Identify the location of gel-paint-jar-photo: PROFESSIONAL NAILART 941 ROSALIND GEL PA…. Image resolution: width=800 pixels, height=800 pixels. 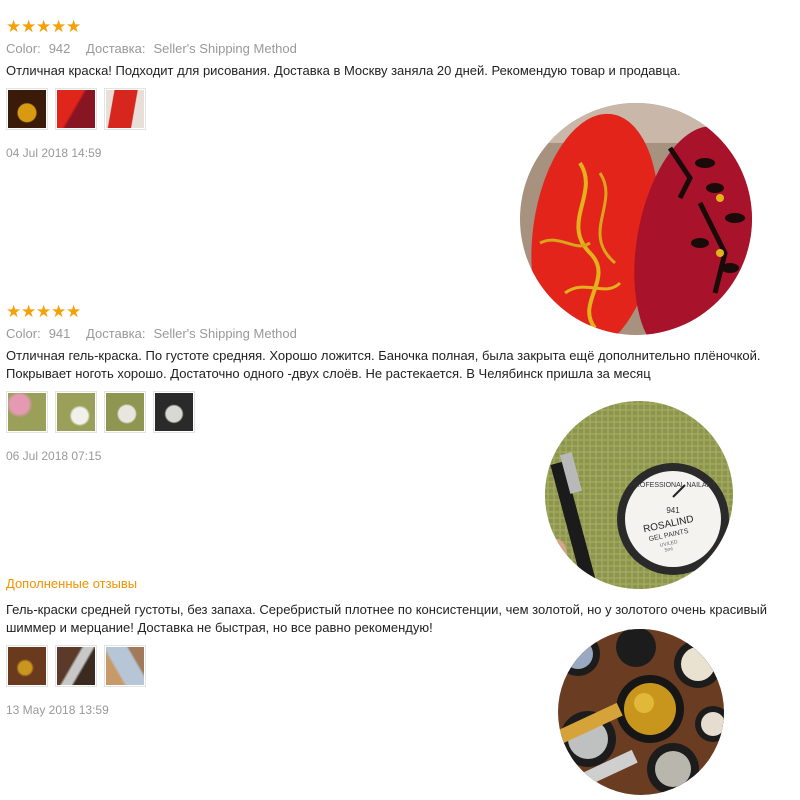
(639, 495).